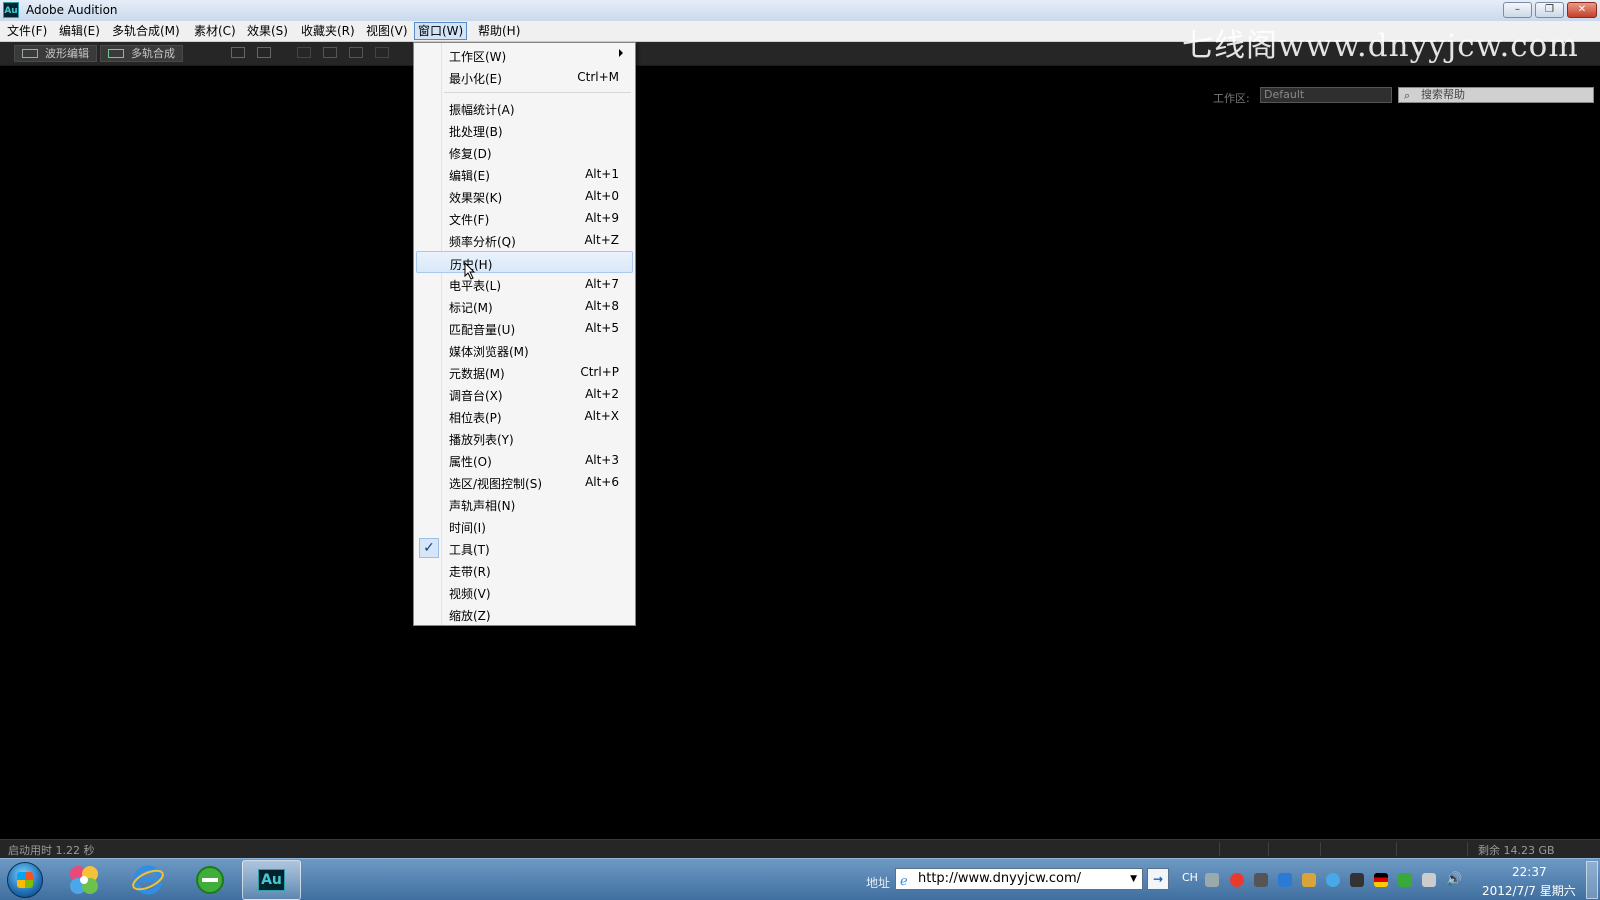  I want to click on start-button, so click(25, 880).